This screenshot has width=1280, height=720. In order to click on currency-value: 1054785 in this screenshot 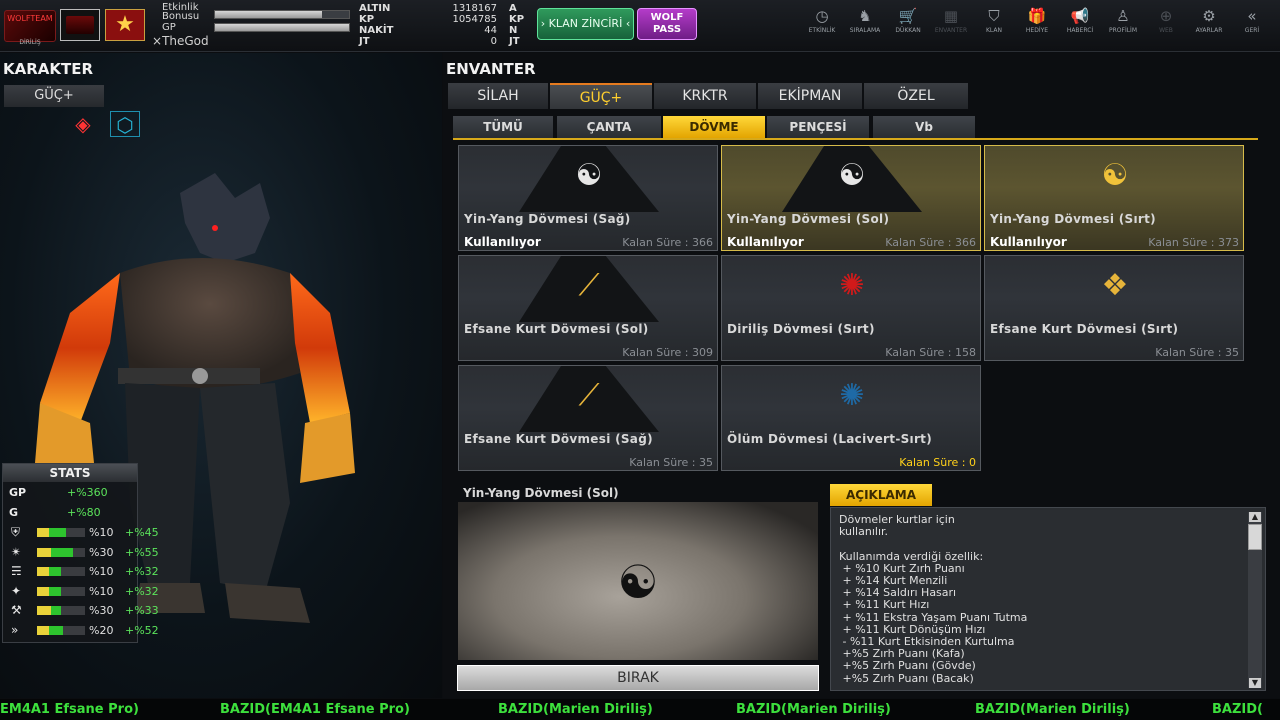, I will do `click(474, 19)`.